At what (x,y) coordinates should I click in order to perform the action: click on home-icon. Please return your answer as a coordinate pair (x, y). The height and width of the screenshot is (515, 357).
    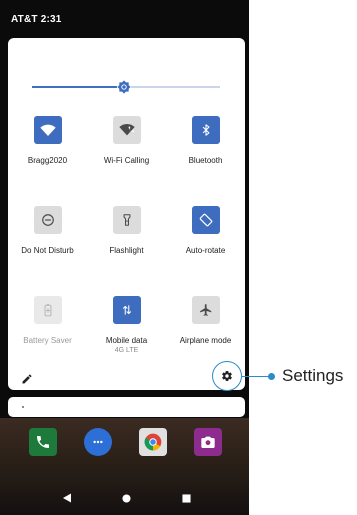
    Looking at the image, I should click on (126, 498).